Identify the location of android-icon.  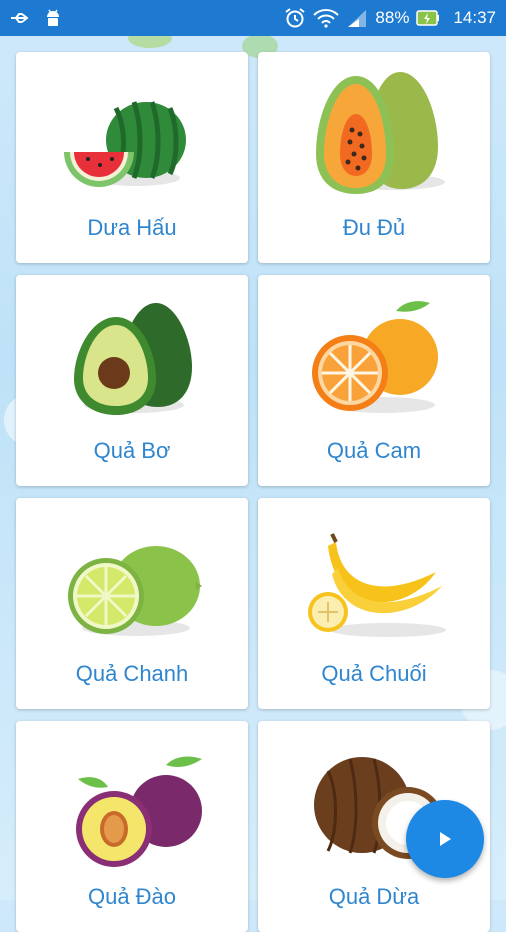
(53, 18).